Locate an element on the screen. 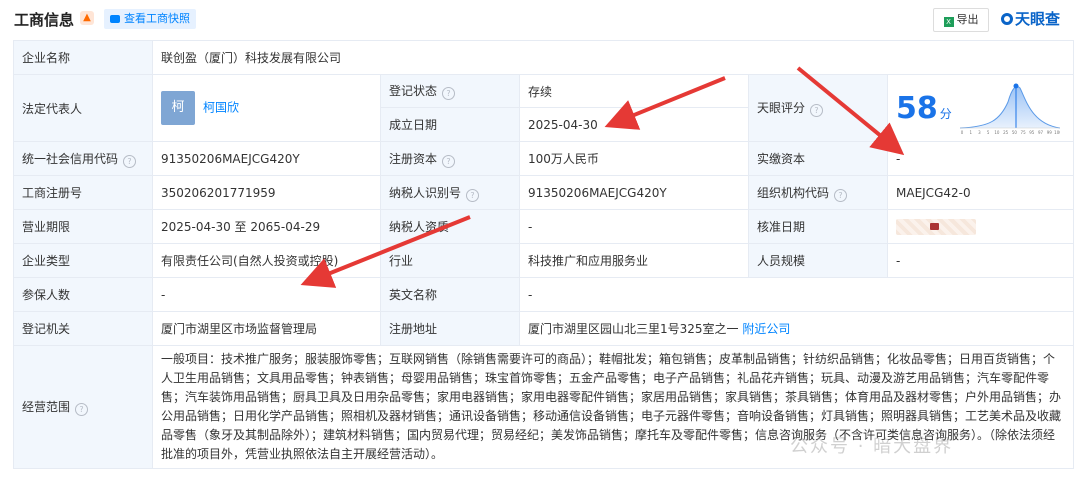 The width and height of the screenshot is (1080, 485). excel-icon: X is located at coordinates (948, 22).